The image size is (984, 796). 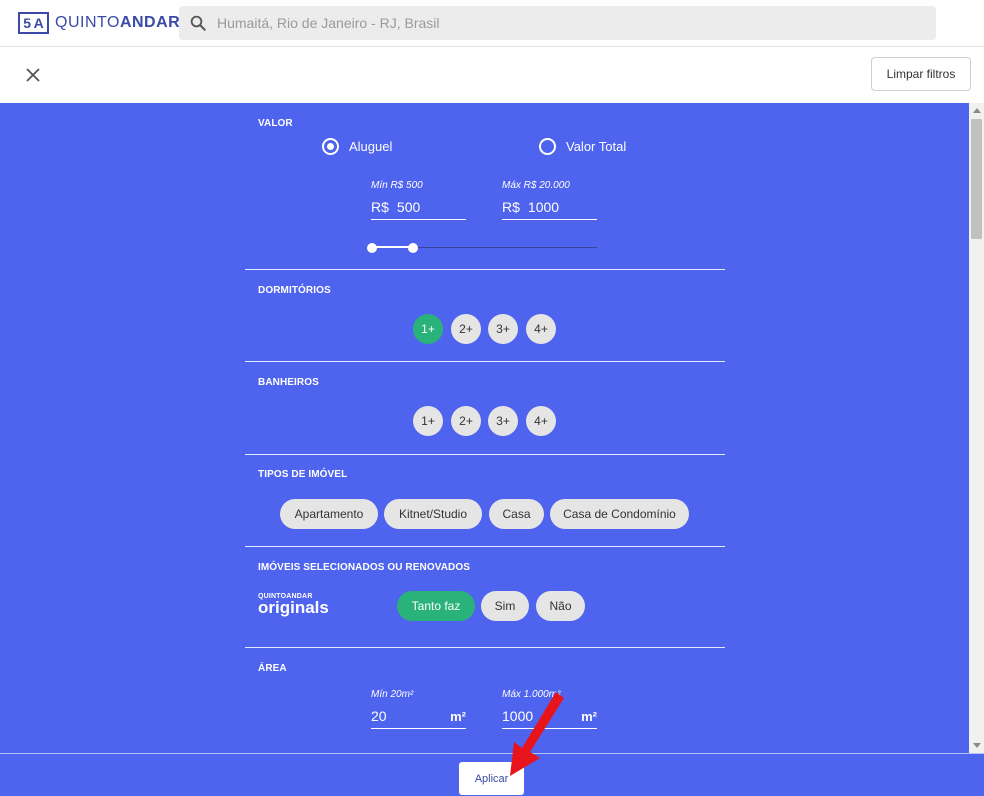 What do you see at coordinates (275, 123) in the screenshot?
I see `section-title-valor: VALOR` at bounding box center [275, 123].